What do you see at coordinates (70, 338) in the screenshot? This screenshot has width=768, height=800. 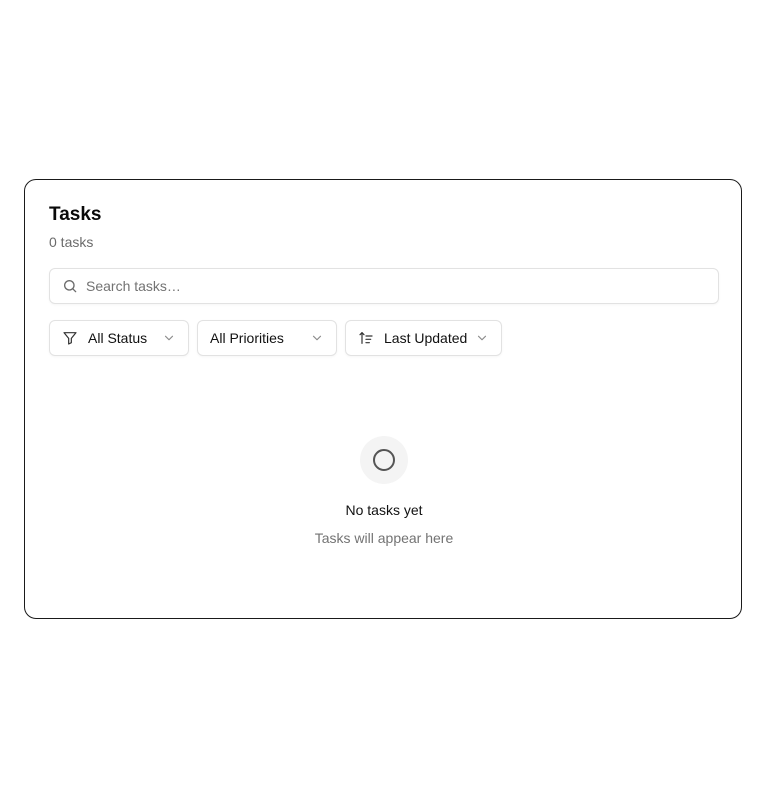 I see `filter-icon` at bounding box center [70, 338].